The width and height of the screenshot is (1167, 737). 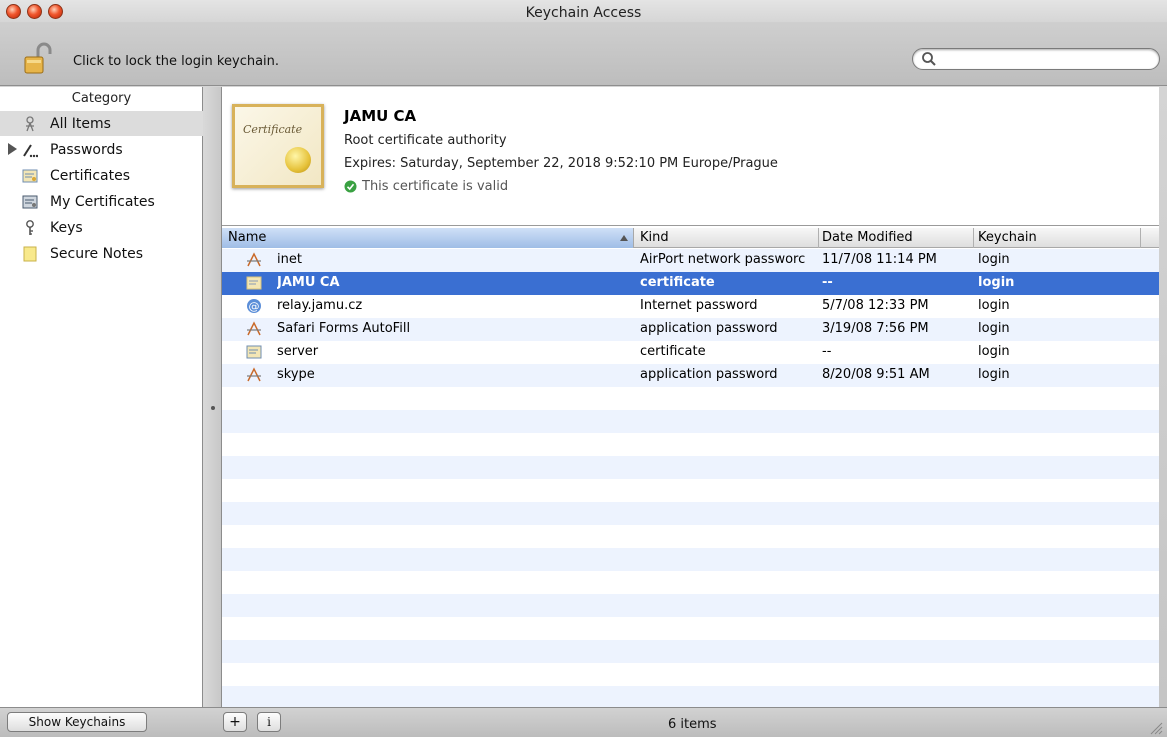 I want to click on category-header: Category, so click(x=101, y=98).